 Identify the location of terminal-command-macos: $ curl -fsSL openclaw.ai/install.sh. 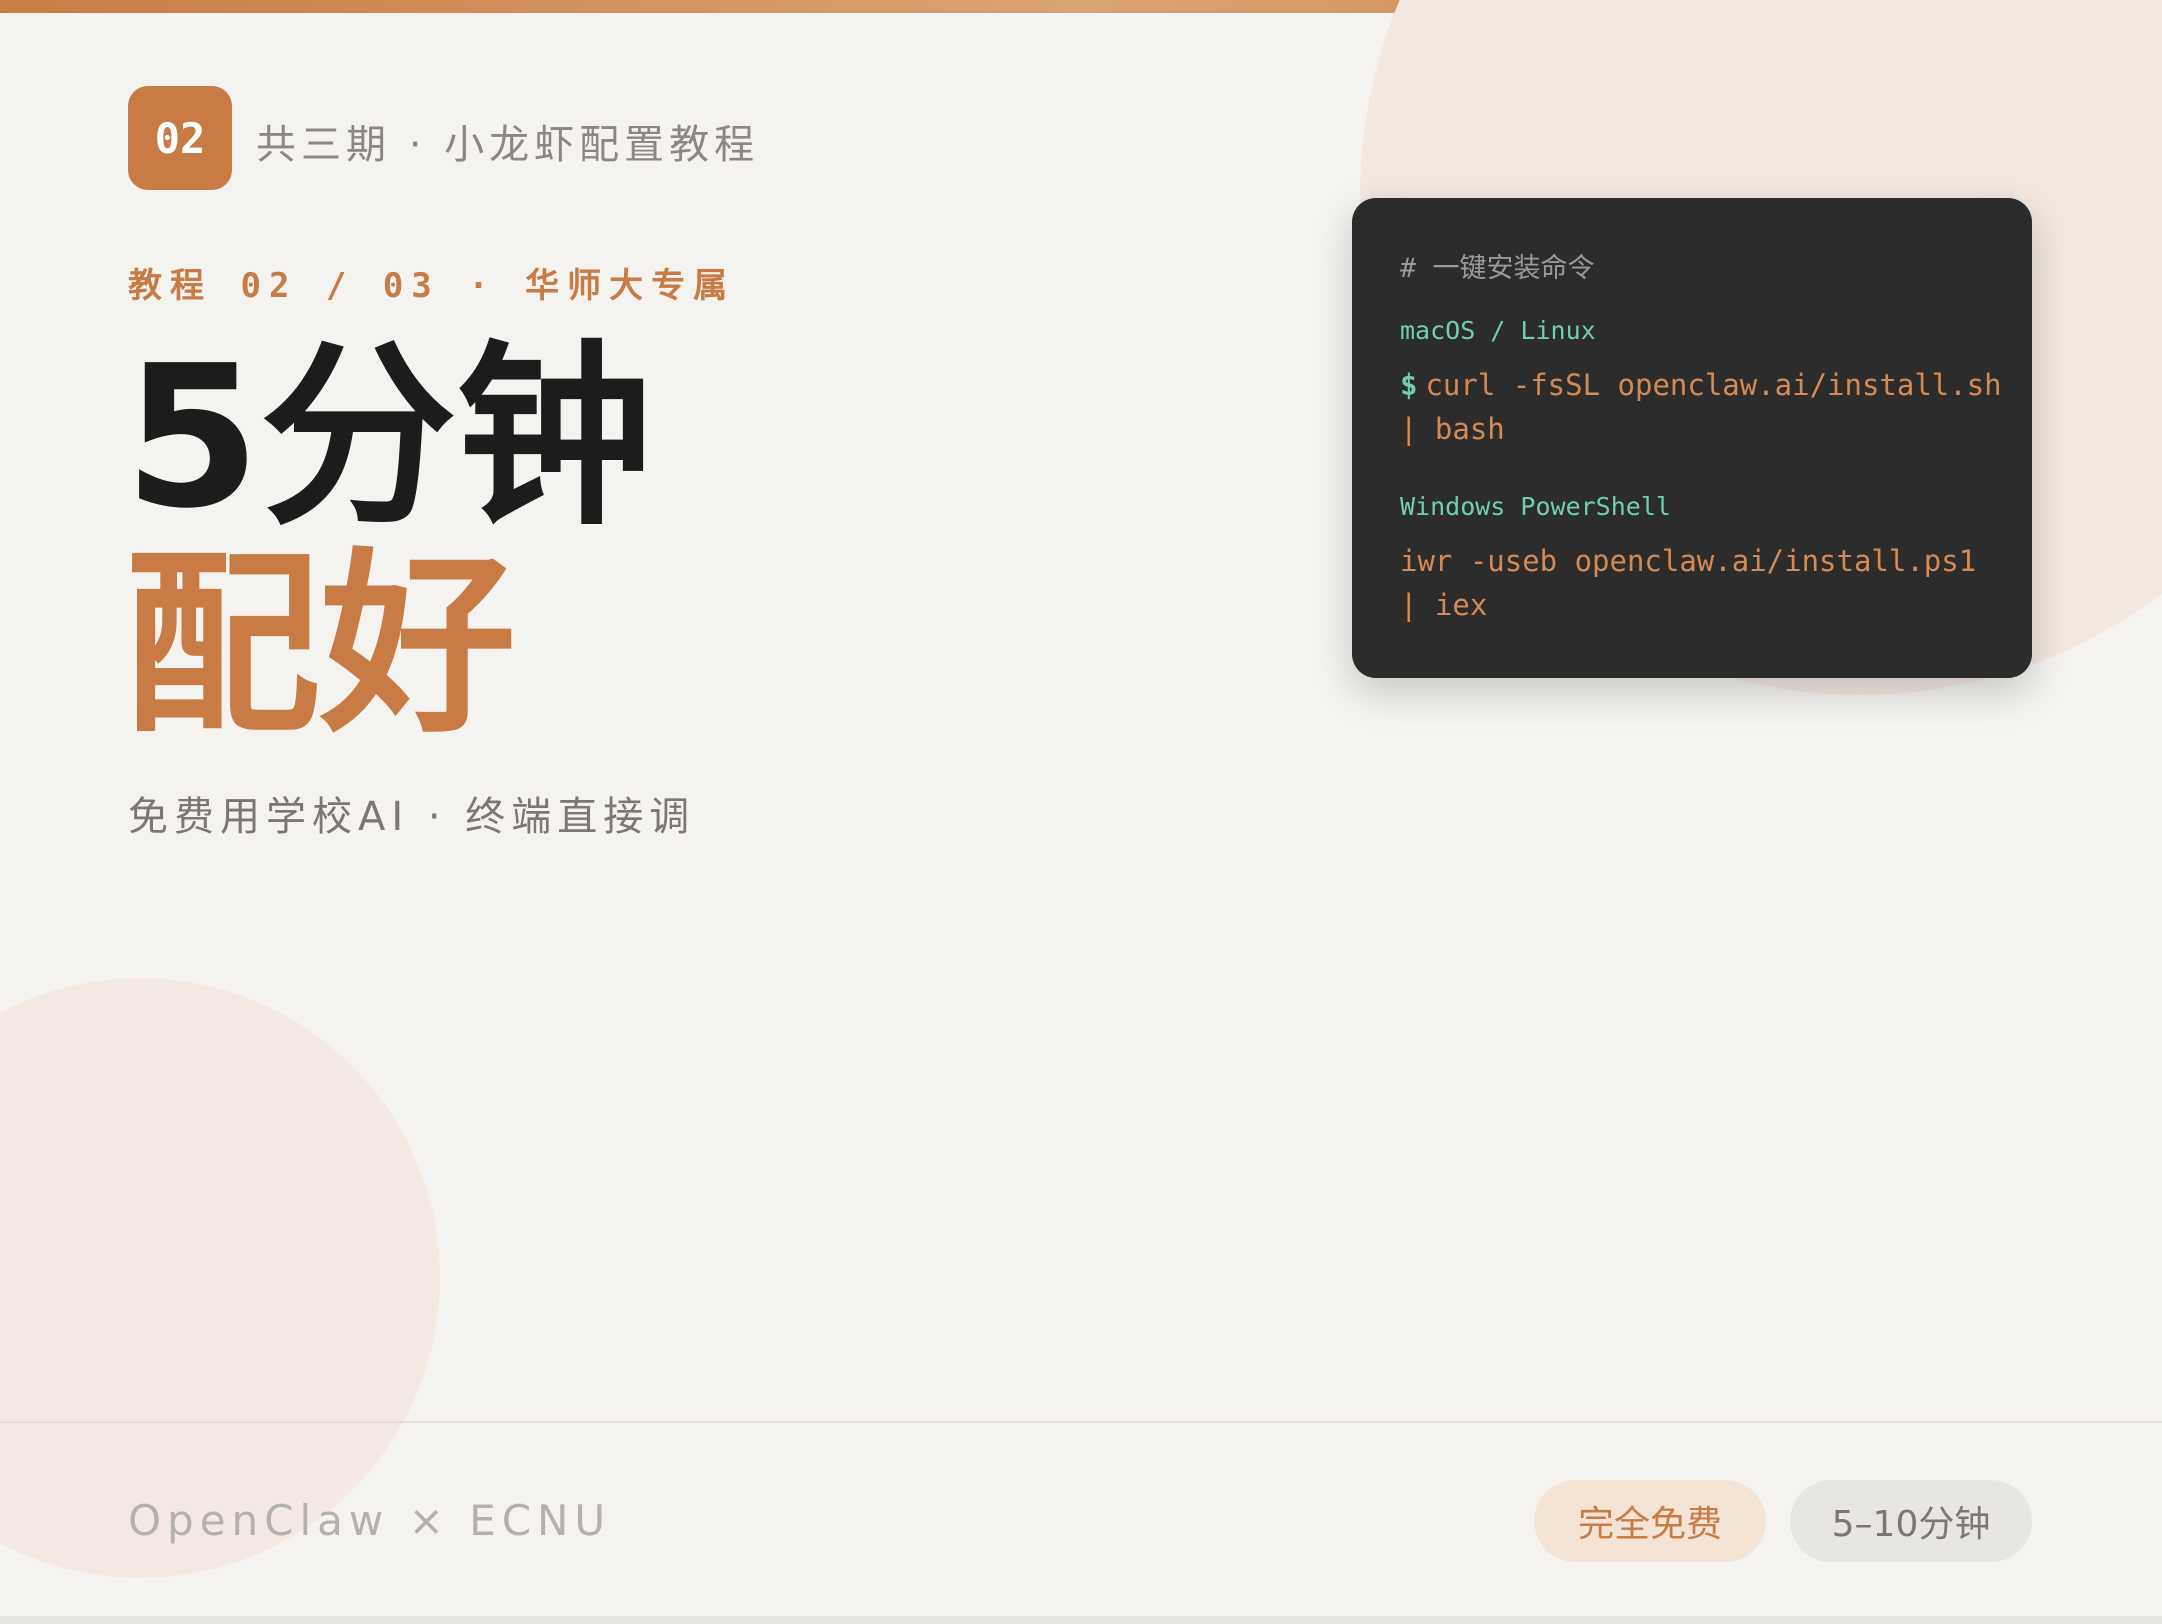
(1701, 385).